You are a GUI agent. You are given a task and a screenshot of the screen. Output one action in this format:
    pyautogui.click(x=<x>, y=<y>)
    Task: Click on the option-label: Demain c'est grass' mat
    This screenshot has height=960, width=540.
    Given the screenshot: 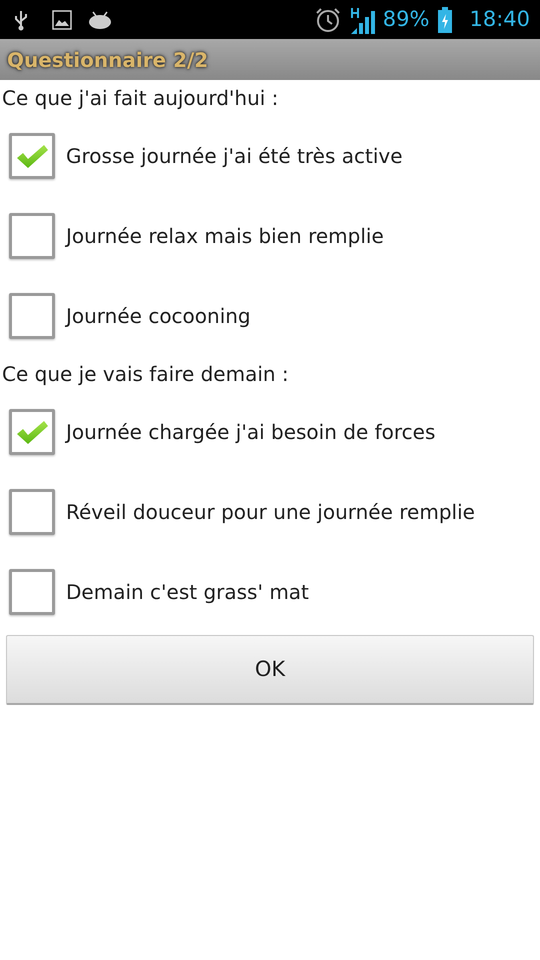 What is the action you would take?
    pyautogui.click(x=187, y=592)
    